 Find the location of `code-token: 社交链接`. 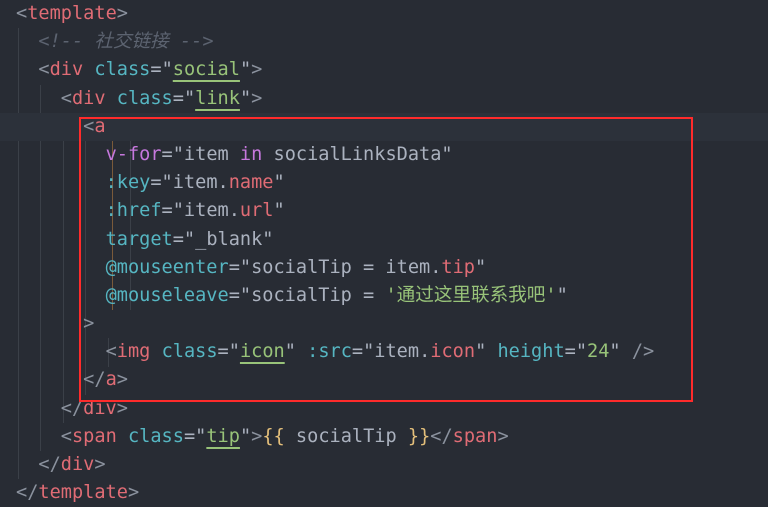

code-token: 社交链接 is located at coordinates (131, 42).